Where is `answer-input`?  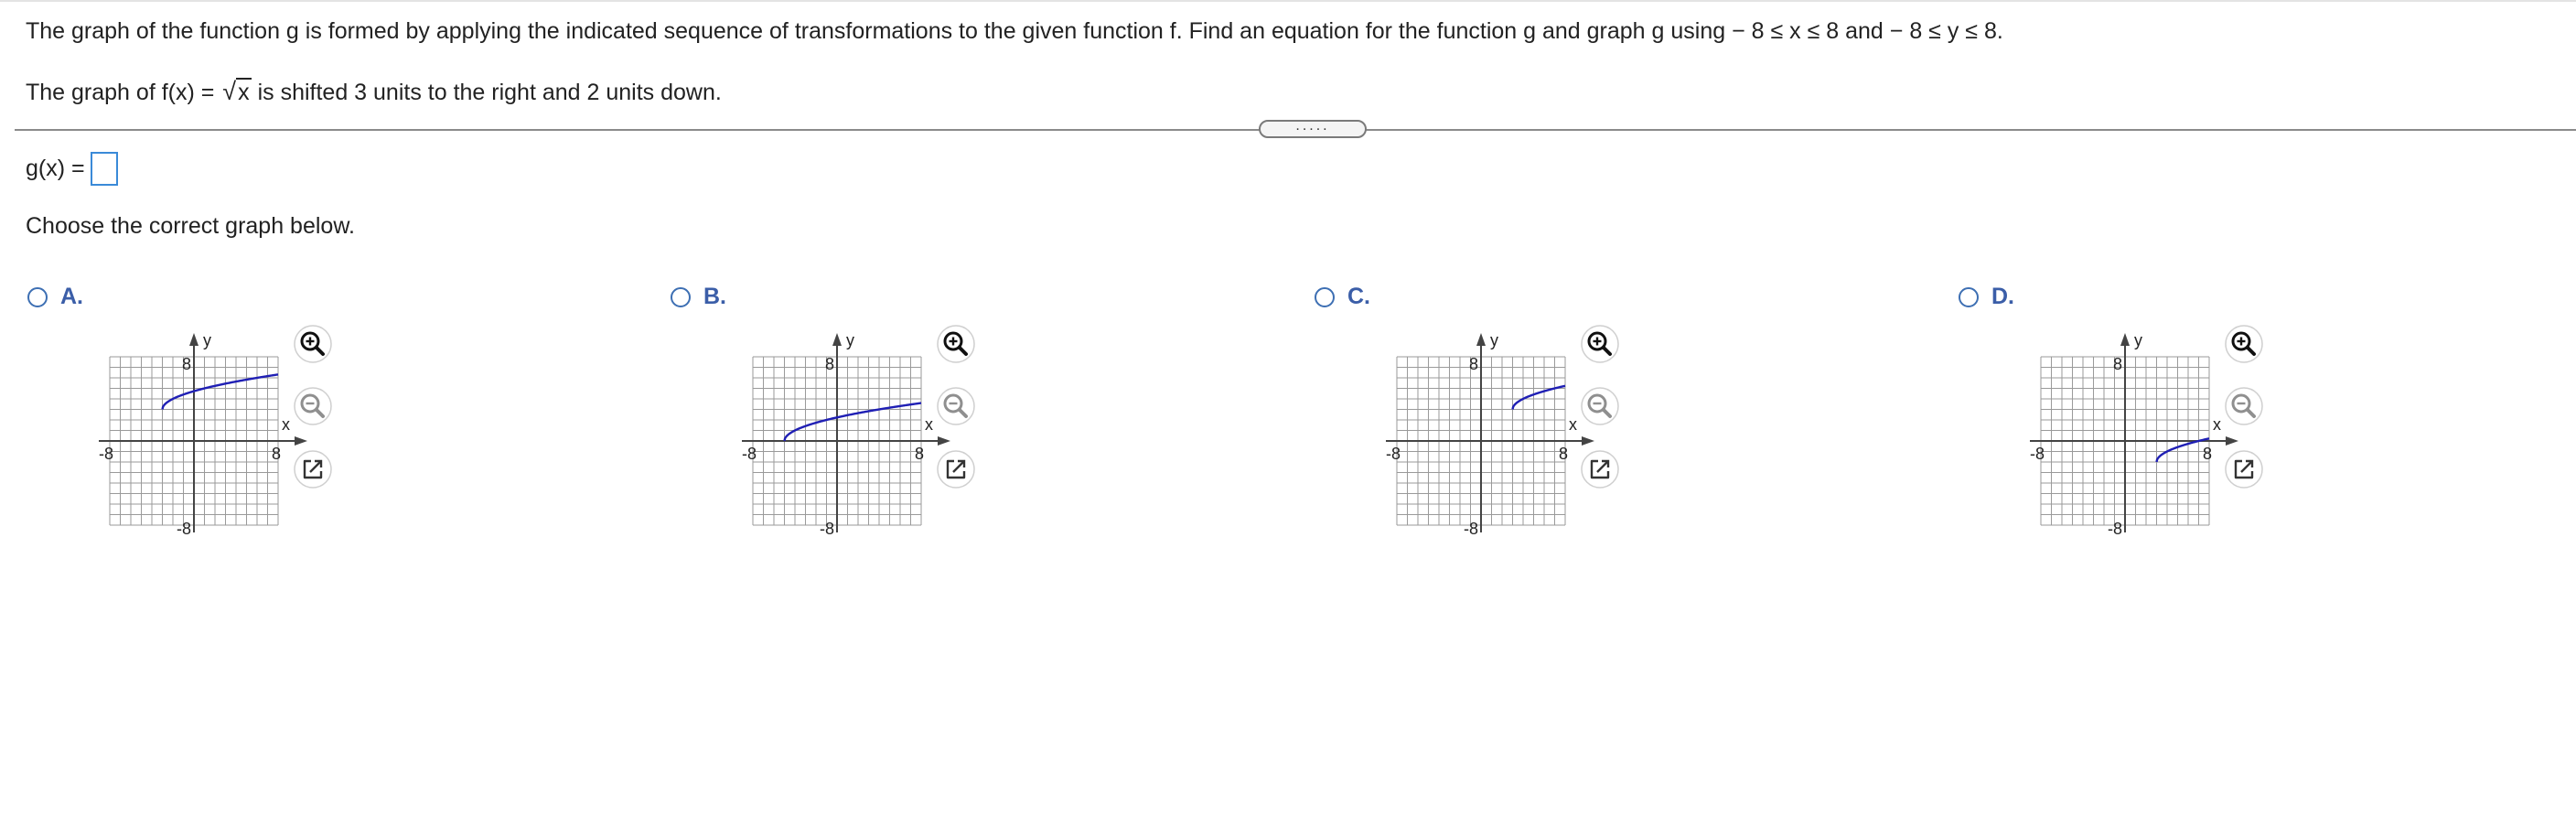
answer-input is located at coordinates (104, 169).